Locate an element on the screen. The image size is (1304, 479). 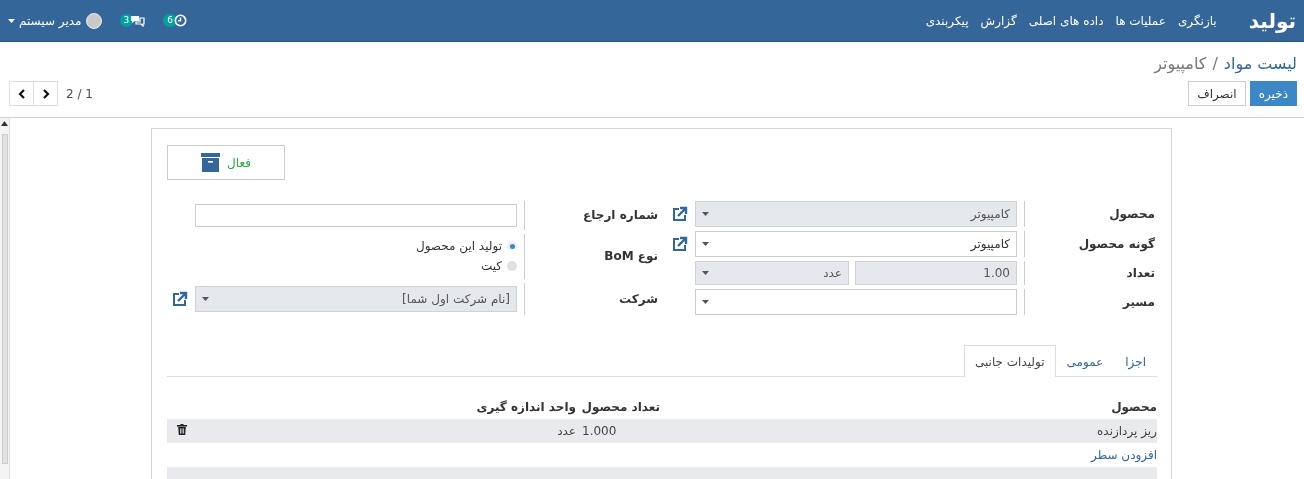
menu-item: گزارش is located at coordinates (998, 20).